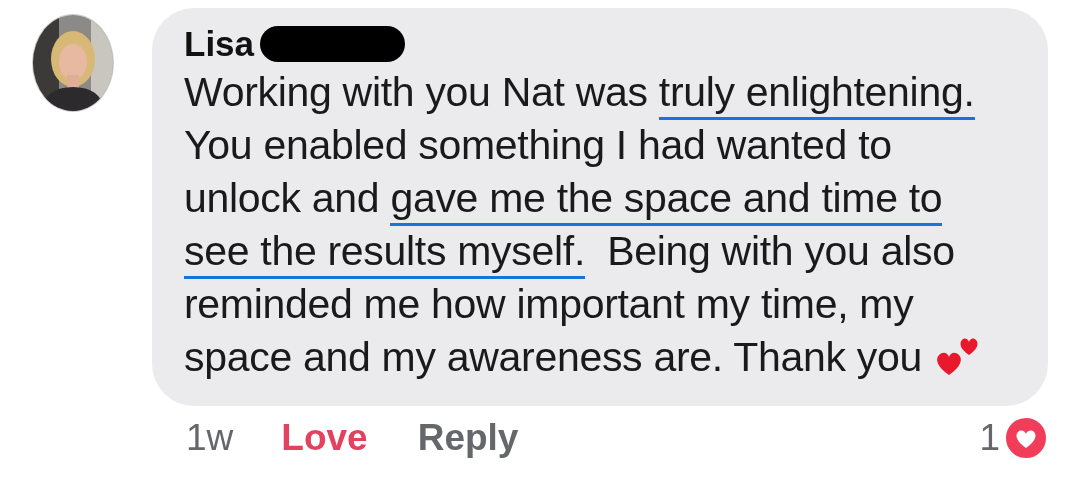 The width and height of the screenshot is (1080, 490). What do you see at coordinates (219, 44) in the screenshot?
I see `author-name: Lisa` at bounding box center [219, 44].